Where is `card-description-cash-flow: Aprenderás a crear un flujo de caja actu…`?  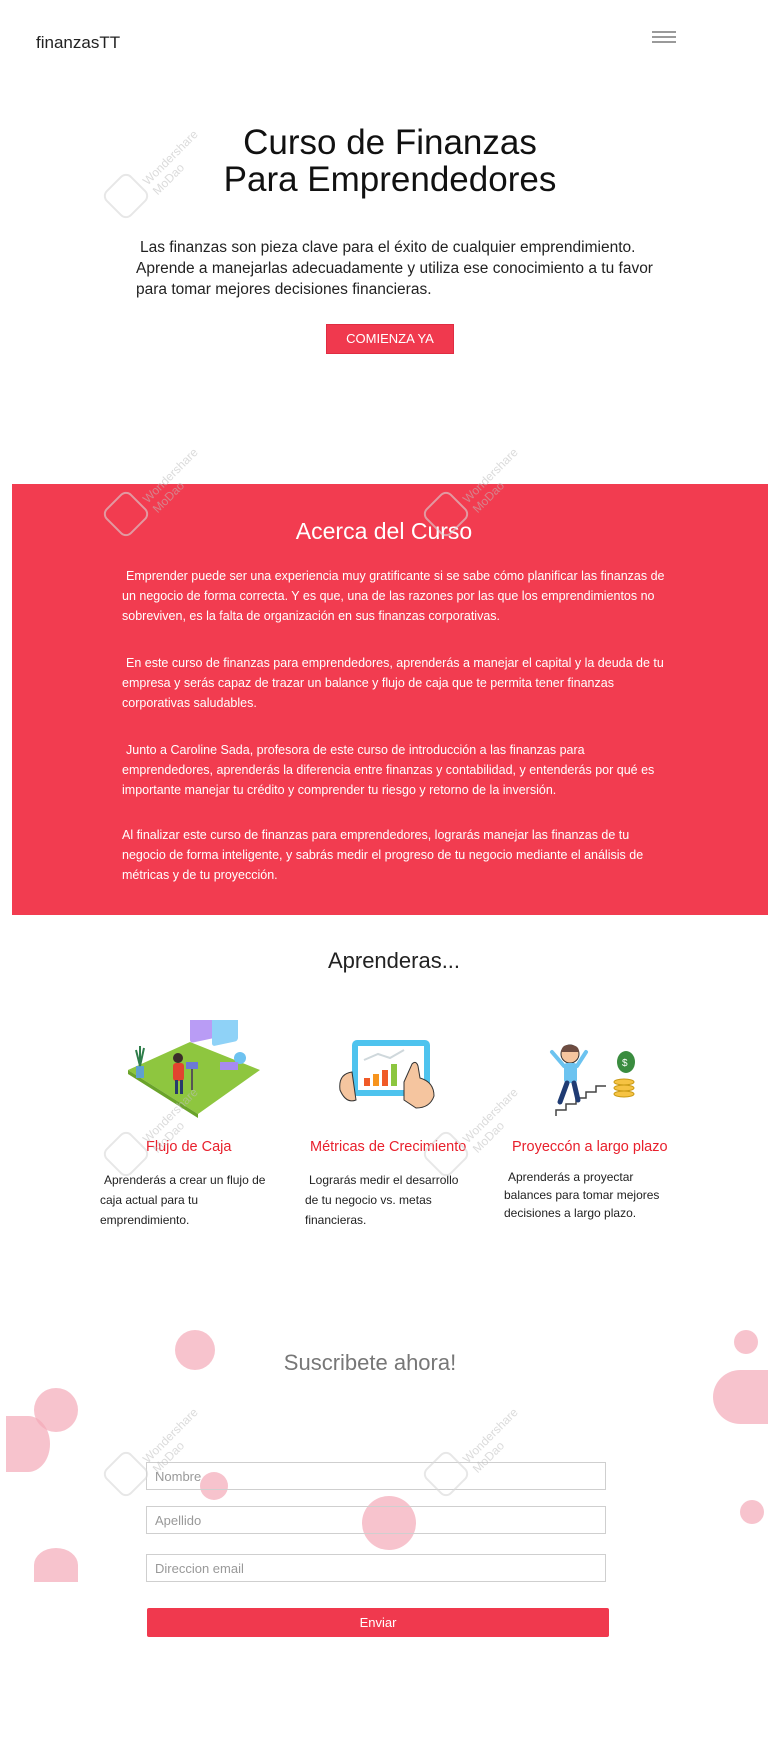 card-description-cash-flow: Aprenderás a crear un flujo de caja actu… is located at coordinates (183, 1200).